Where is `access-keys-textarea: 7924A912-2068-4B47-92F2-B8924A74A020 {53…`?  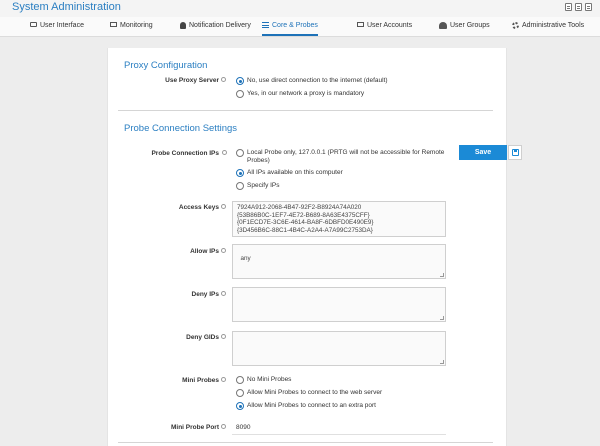 access-keys-textarea: 7924A912-2068-4B47-92F2-B8924A74A020 {53… is located at coordinates (339, 219).